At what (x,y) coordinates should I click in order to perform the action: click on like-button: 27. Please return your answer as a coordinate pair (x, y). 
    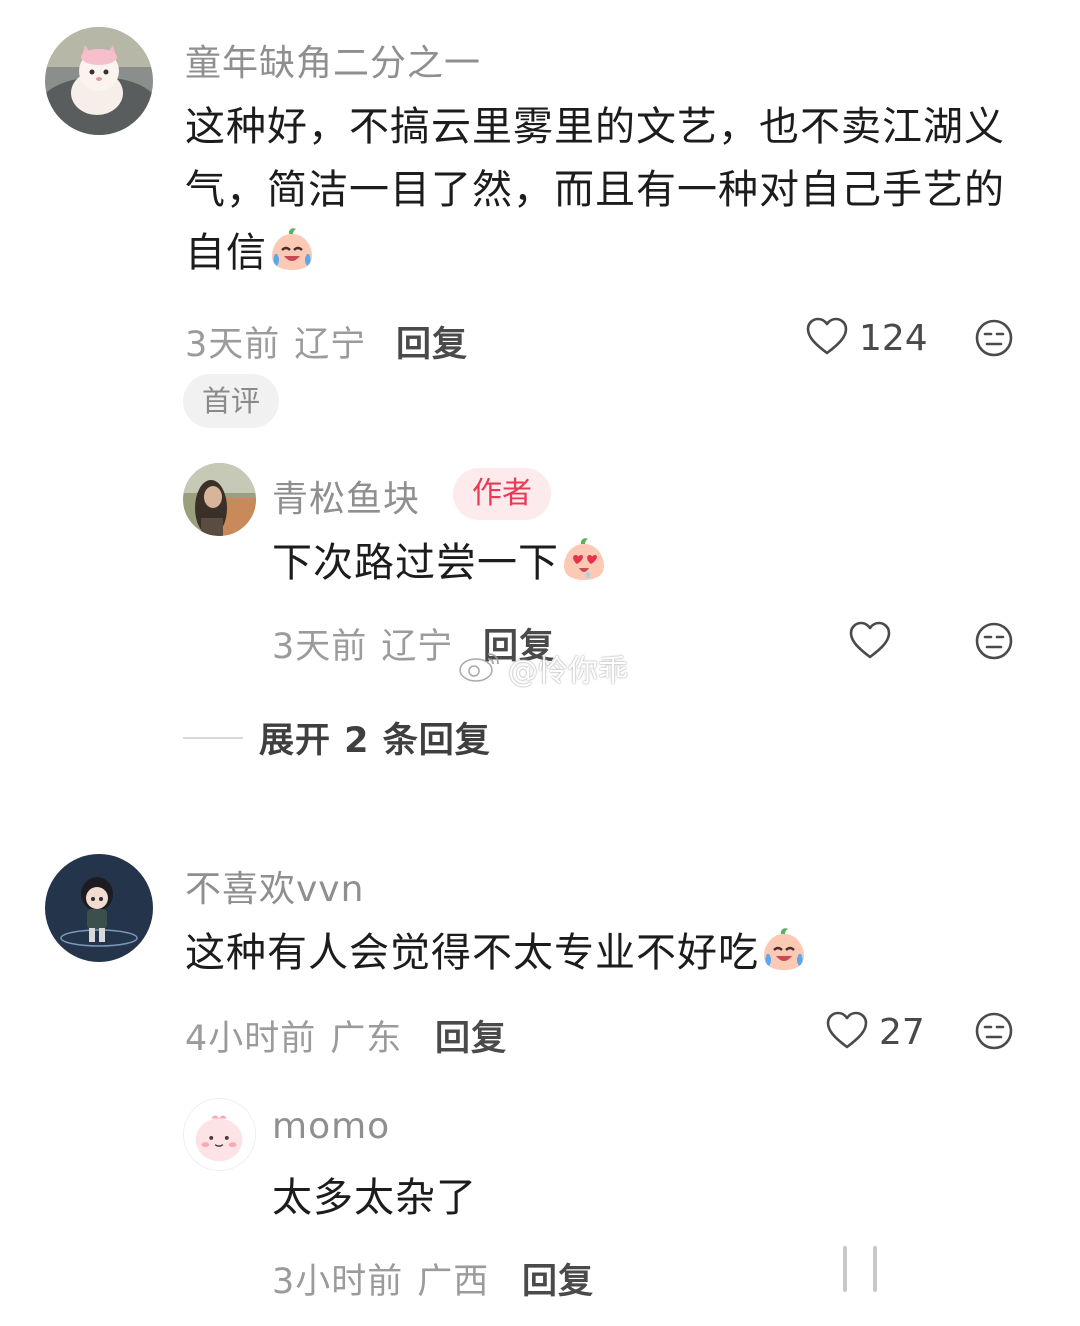
    Looking at the image, I should click on (875, 1032).